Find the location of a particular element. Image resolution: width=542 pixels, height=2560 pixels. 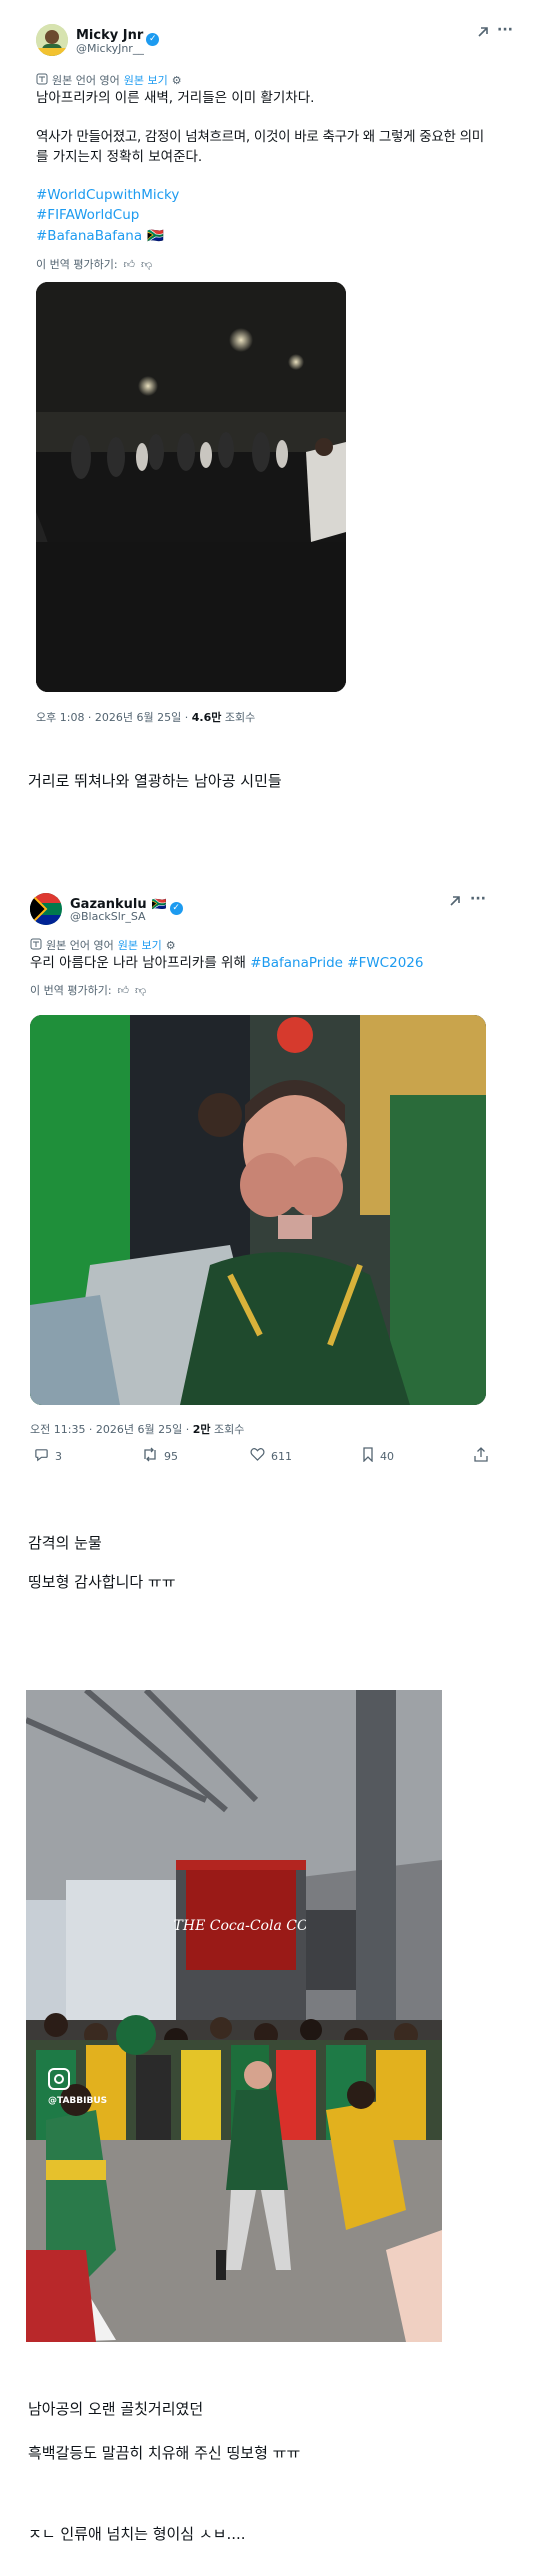

post-caption: 감격의 눈물 is located at coordinates (65, 1543).